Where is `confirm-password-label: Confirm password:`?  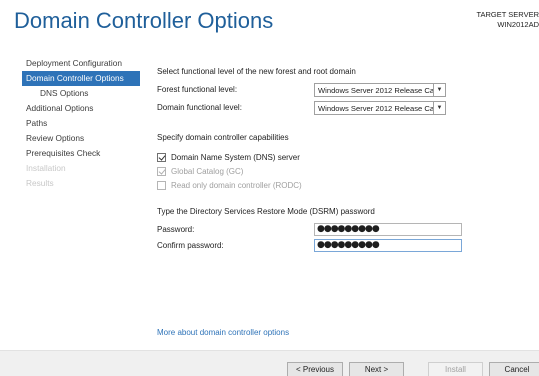
confirm-password-label: Confirm password: is located at coordinates (190, 245).